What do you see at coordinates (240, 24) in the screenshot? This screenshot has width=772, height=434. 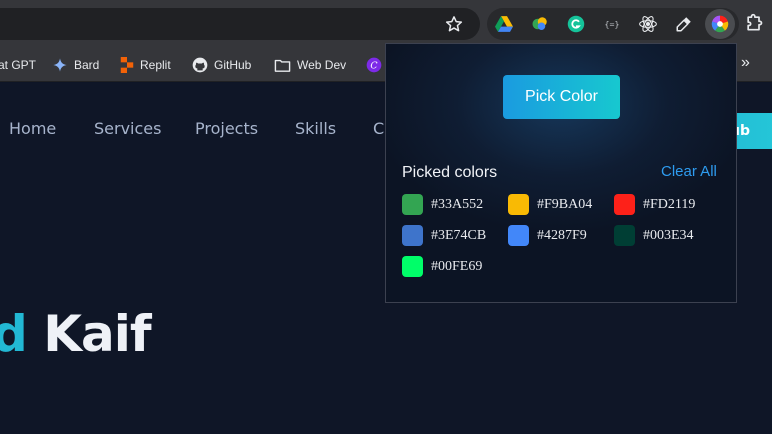 I see `address-bar` at bounding box center [240, 24].